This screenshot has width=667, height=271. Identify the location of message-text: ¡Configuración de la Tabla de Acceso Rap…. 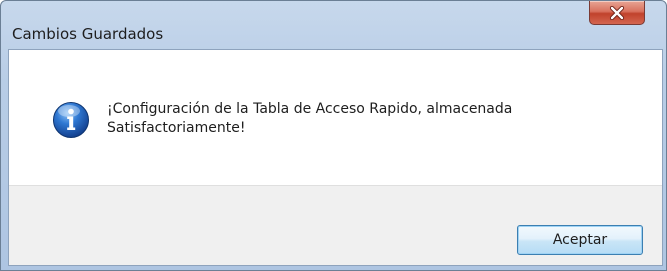
(310, 118).